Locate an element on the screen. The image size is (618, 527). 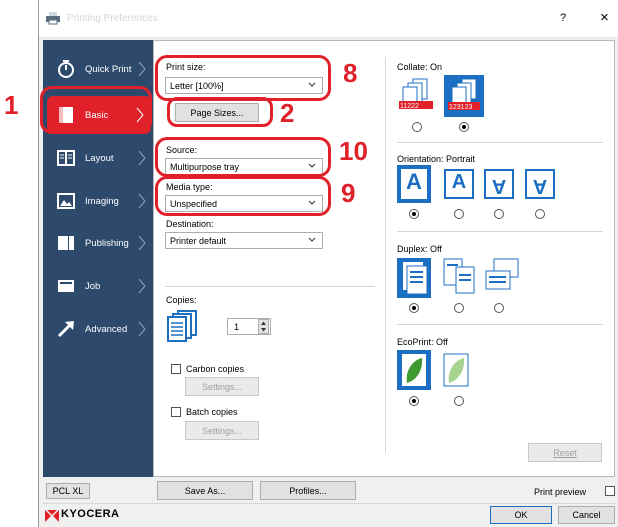
orientation-rotated-landscape-radio is located at coordinates (540, 214).